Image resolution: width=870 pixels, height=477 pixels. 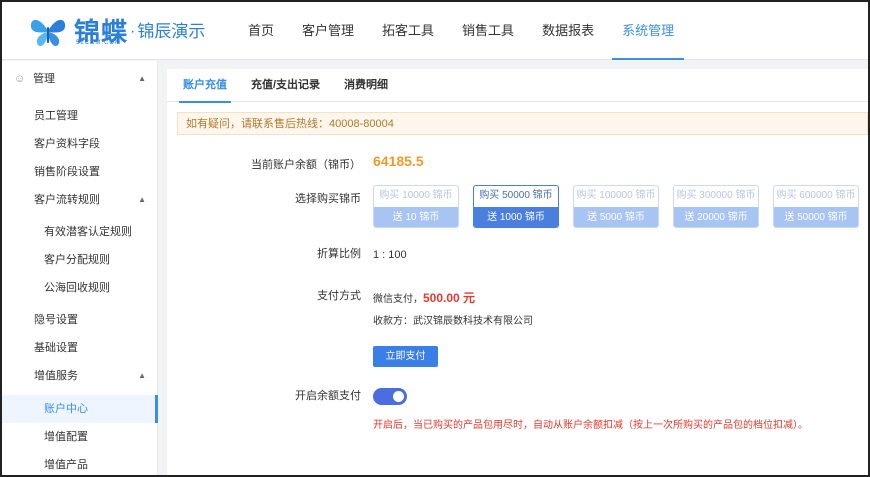 What do you see at coordinates (80, 288) in the screenshot?
I see `sidebar-item-recycle-rule: 公海回收规则` at bounding box center [80, 288].